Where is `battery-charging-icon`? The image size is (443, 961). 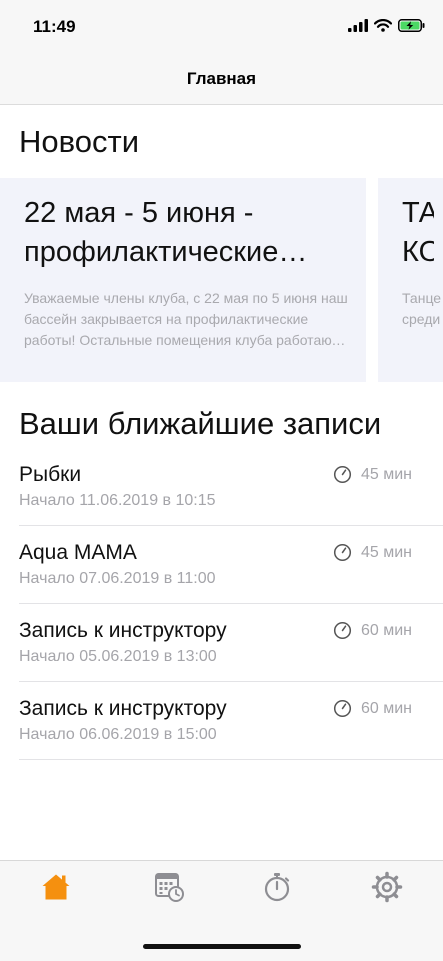
battery-charging-icon is located at coordinates (411, 25).